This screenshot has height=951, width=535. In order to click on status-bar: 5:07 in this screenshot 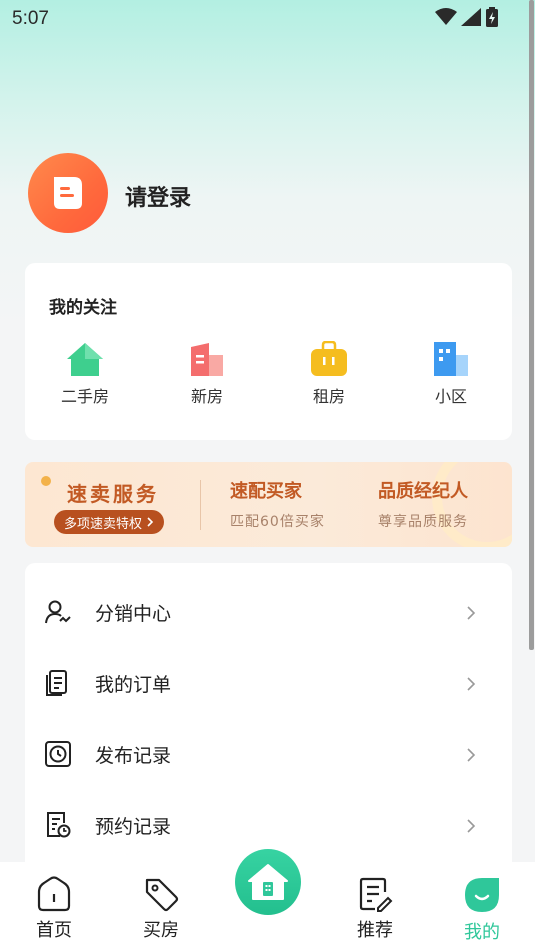, I will do `click(267, 18)`.